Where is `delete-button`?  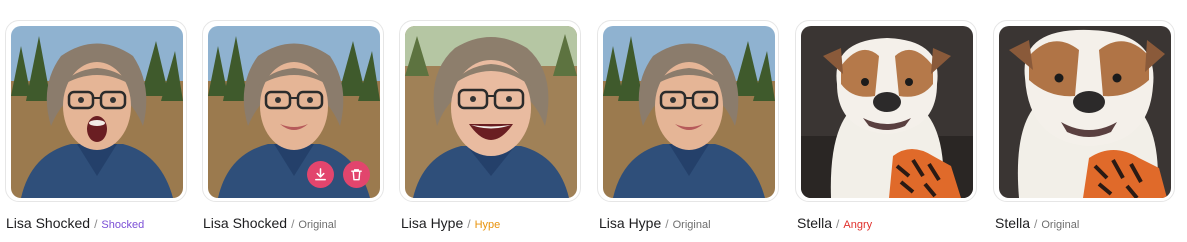 delete-button is located at coordinates (356, 174).